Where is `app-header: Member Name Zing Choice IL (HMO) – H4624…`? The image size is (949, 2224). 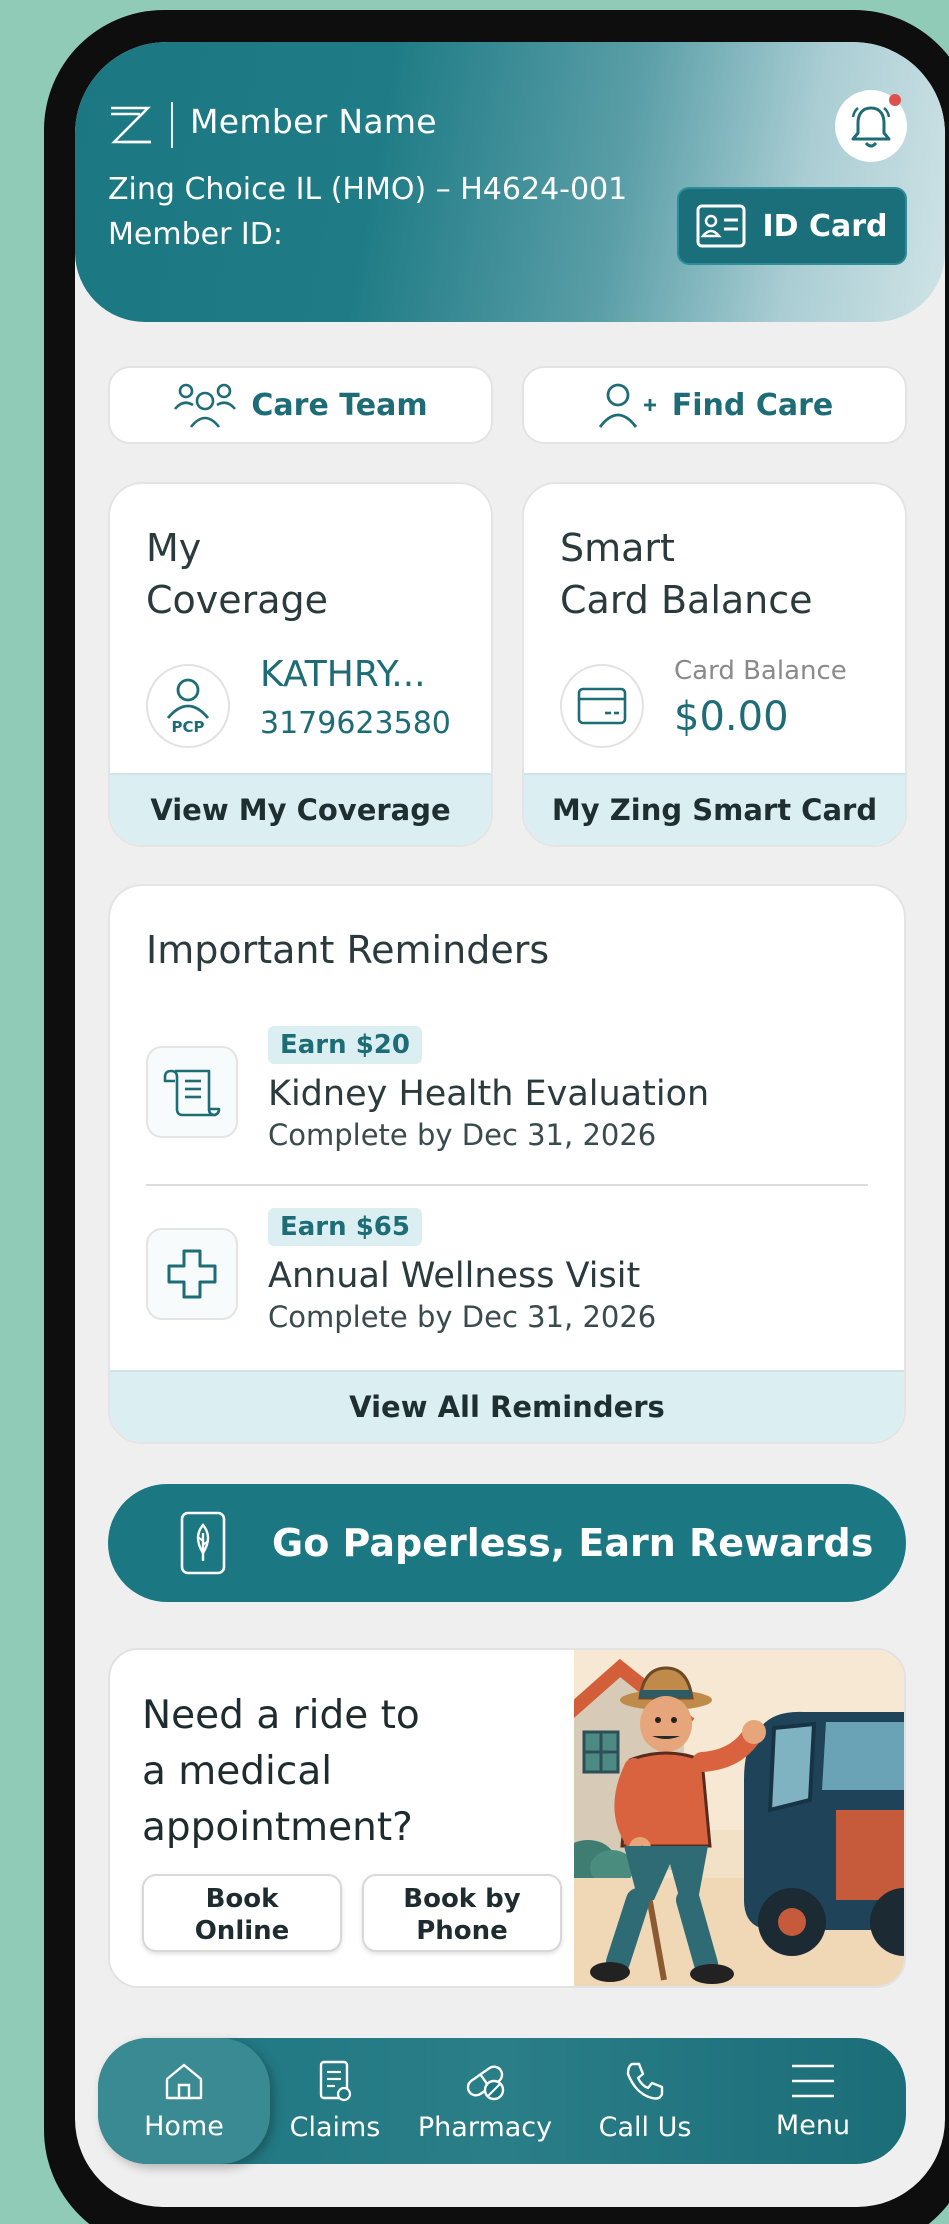
app-header: Member Name Zing Choice IL (HMO) – H4624… is located at coordinates (510, 182).